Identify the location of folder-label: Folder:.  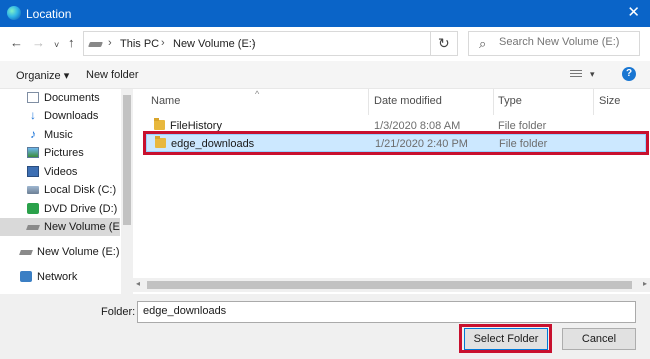
(118, 312).